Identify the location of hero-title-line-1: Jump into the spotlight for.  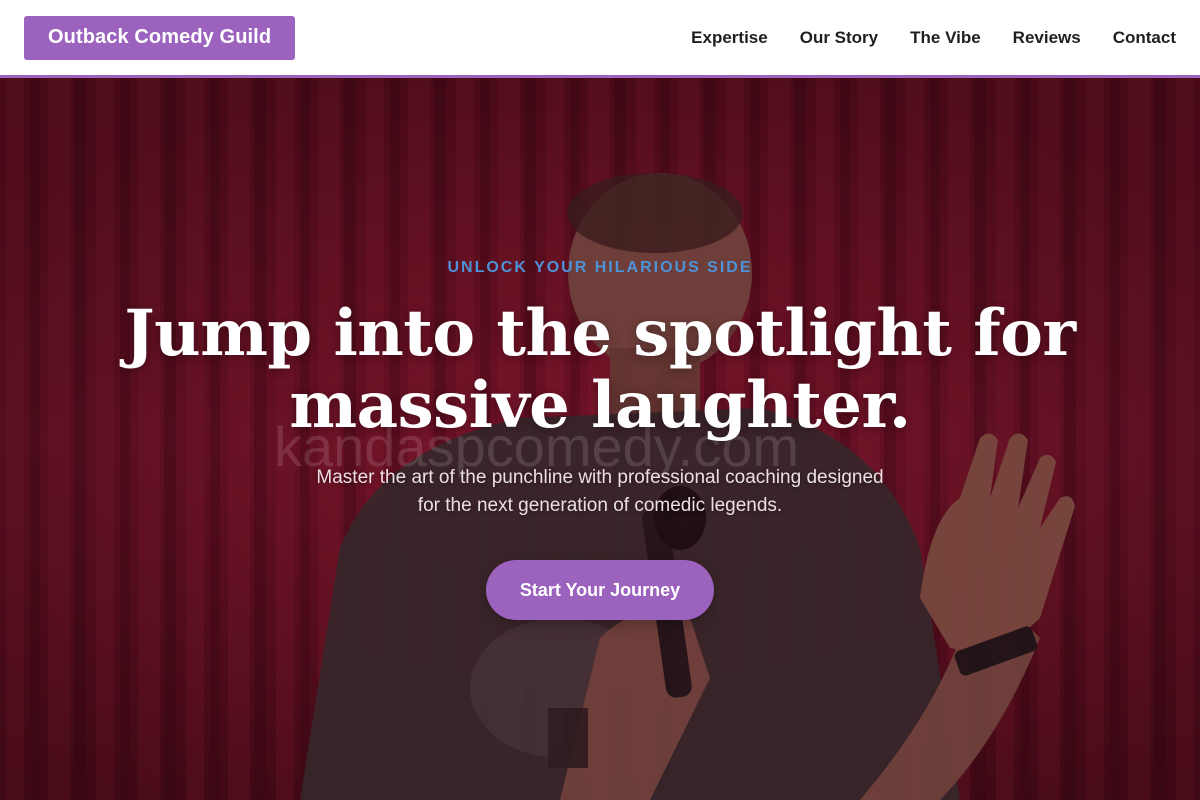
(600, 333).